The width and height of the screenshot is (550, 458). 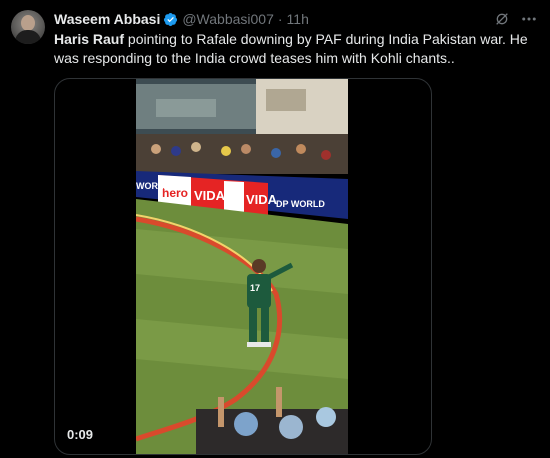 What do you see at coordinates (153, 186) in the screenshot?
I see `board-word-world: WORLD` at bounding box center [153, 186].